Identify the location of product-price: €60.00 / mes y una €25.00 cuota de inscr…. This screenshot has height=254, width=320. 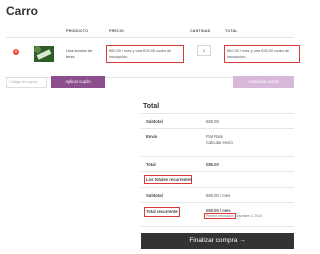
(145, 54).